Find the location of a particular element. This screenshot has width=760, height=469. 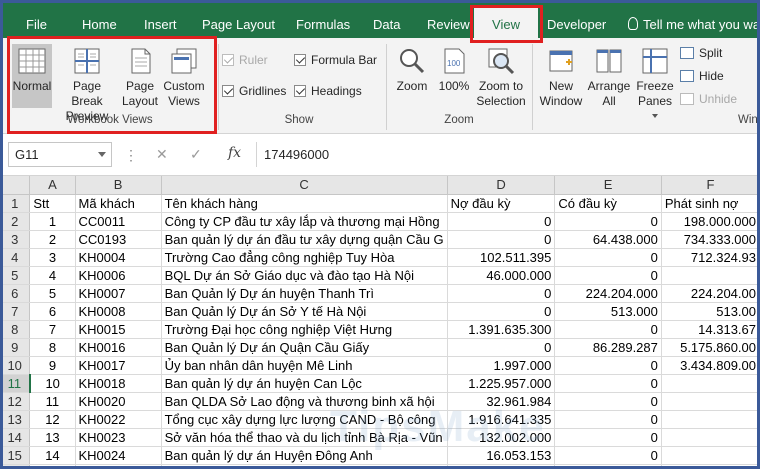

freeze-panes-button: Freeze Panes is located at coordinates (655, 81).